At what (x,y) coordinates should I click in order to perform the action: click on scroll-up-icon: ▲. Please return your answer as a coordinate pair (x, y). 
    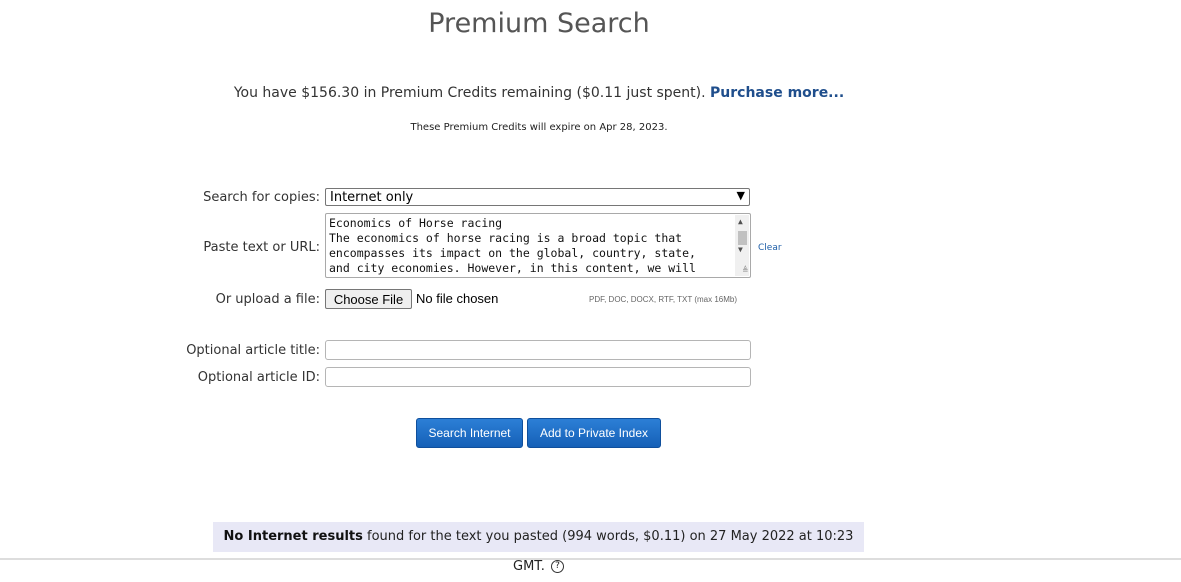
    Looking at the image, I should click on (740, 221).